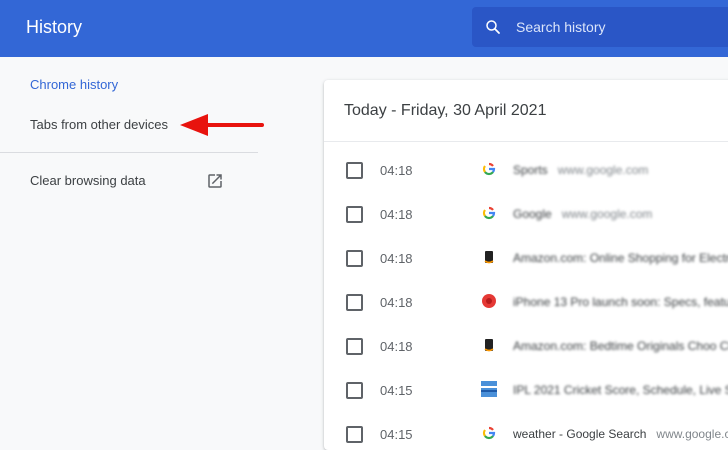 The image size is (728, 450). I want to click on toolbar-header: History, so click(364, 28).